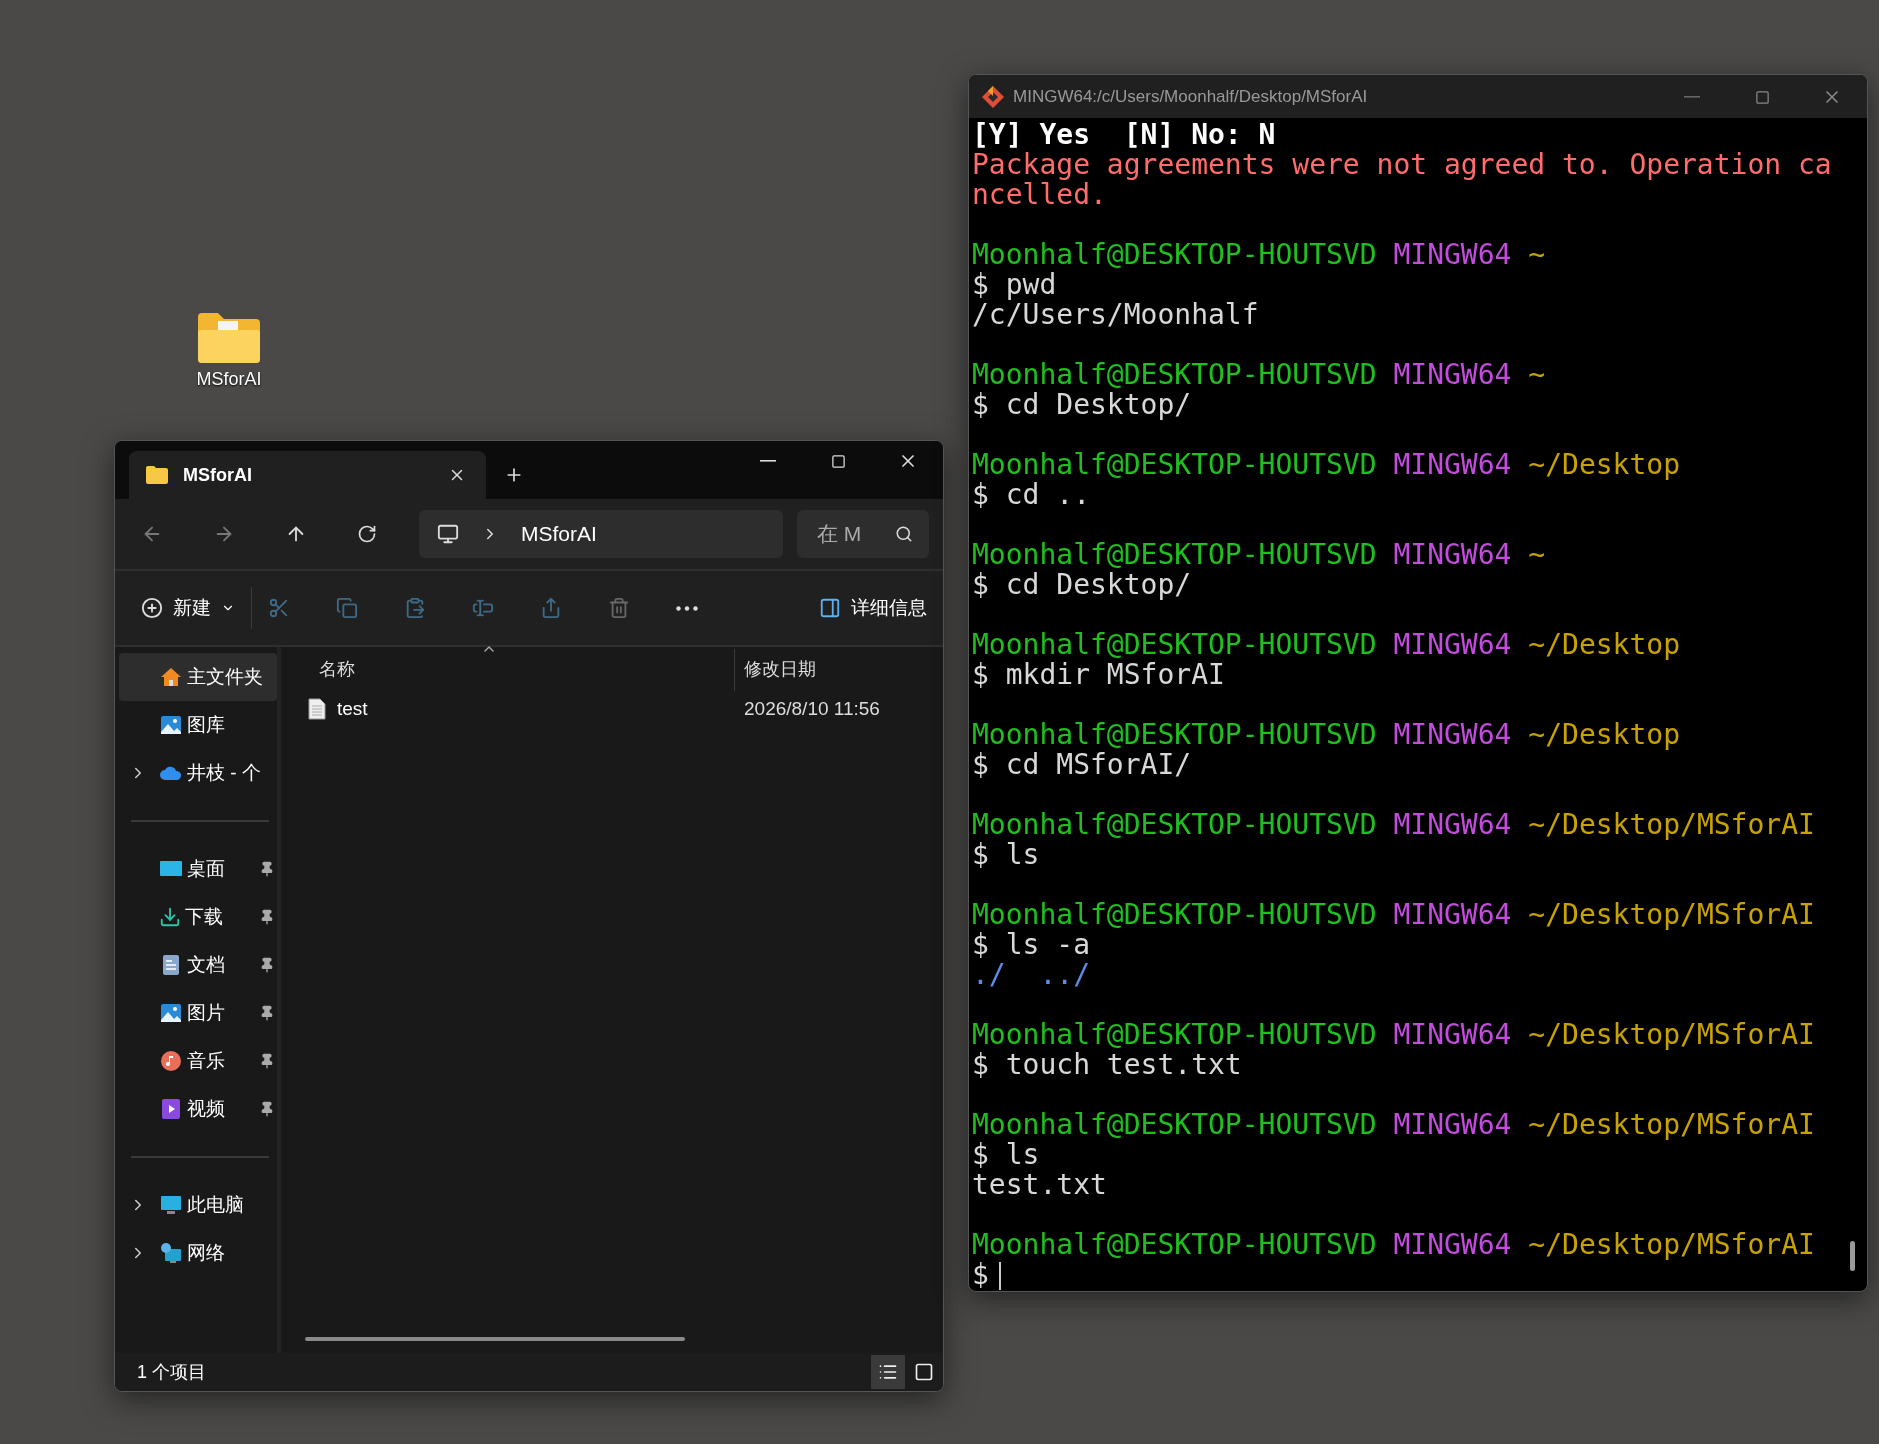 This screenshot has width=1879, height=1444. I want to click on plus-circle-icon, so click(152, 608).